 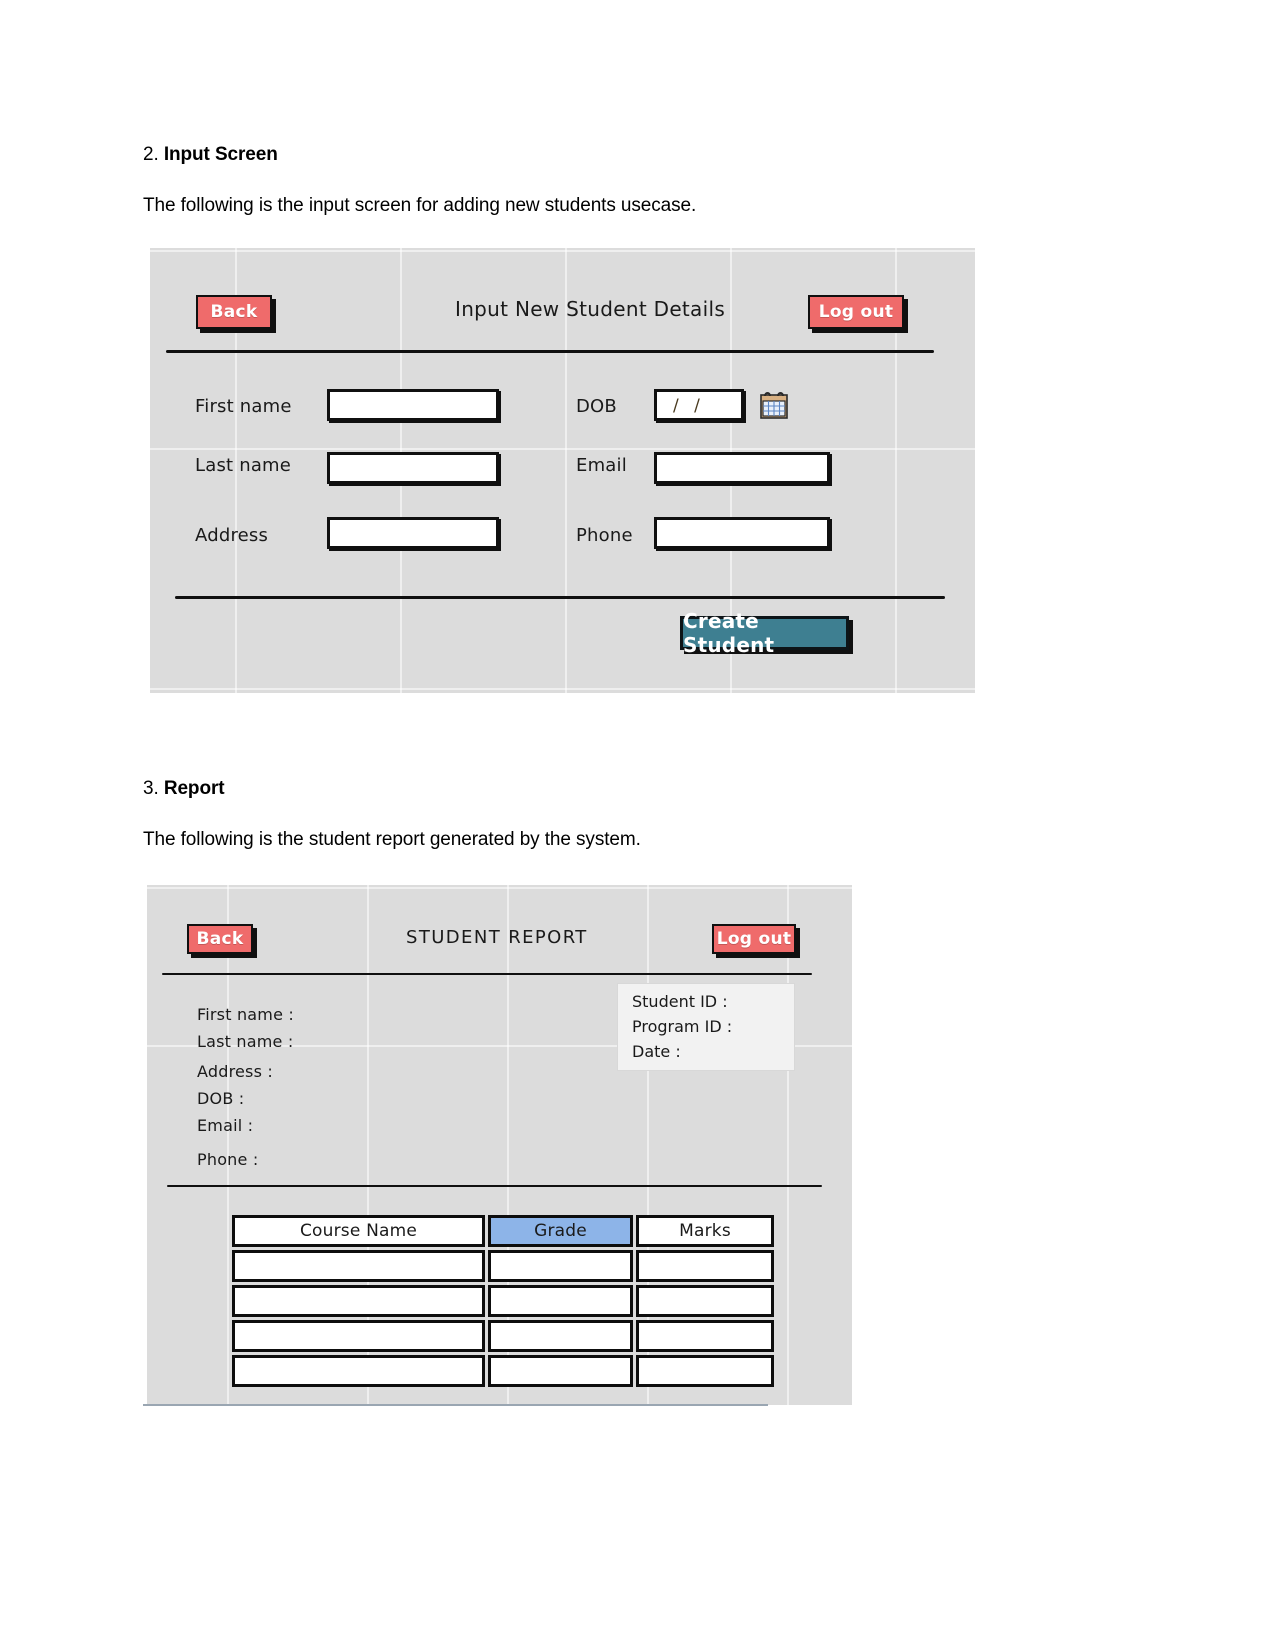 What do you see at coordinates (560, 597) in the screenshot?
I see `input-footer-divider` at bounding box center [560, 597].